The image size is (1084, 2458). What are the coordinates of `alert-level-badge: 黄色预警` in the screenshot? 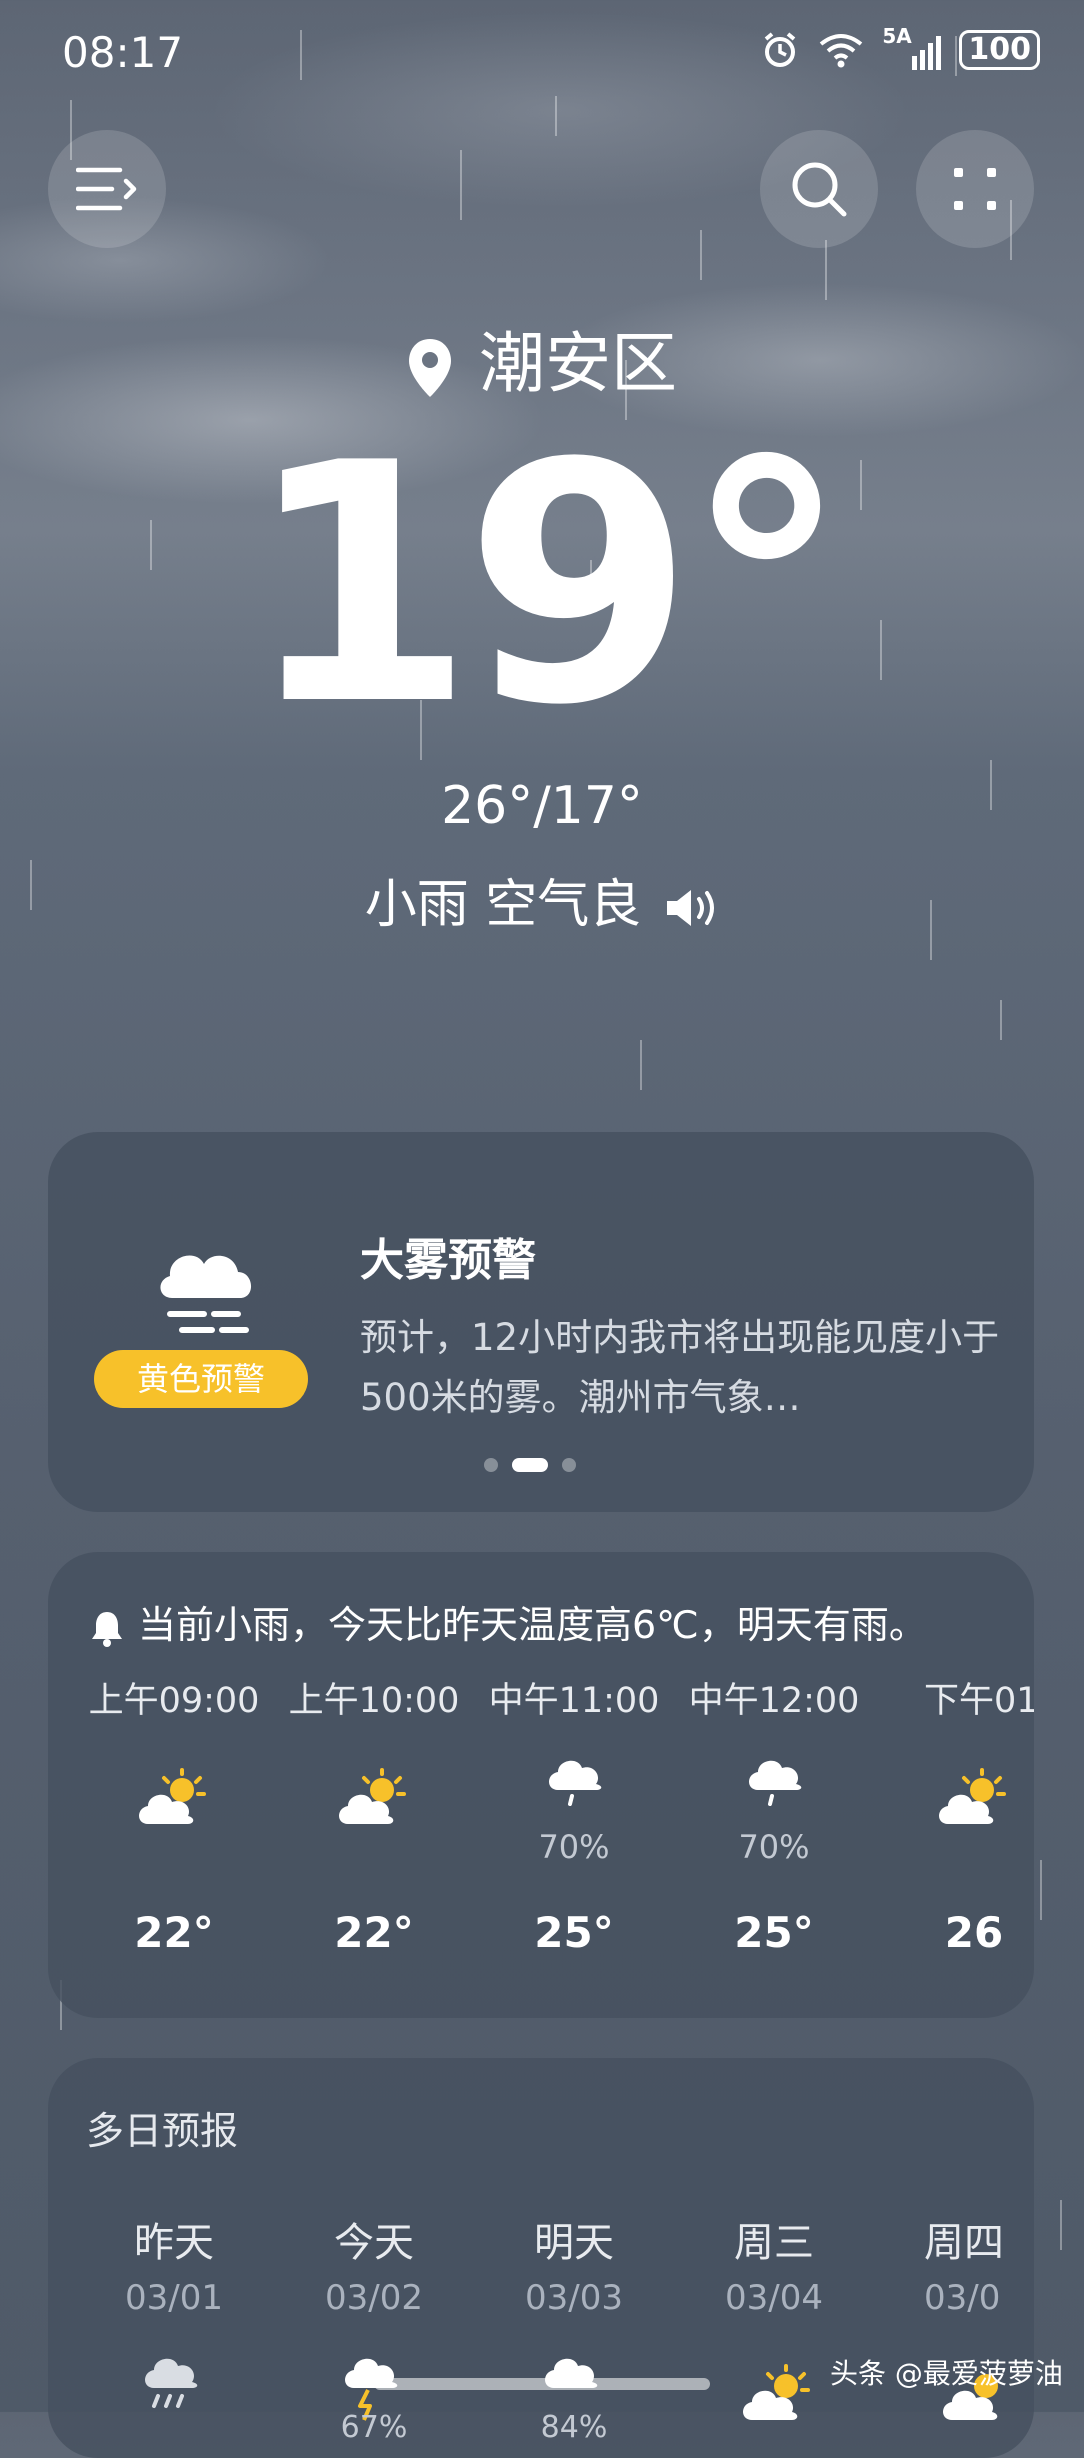 It's located at (201, 1379).